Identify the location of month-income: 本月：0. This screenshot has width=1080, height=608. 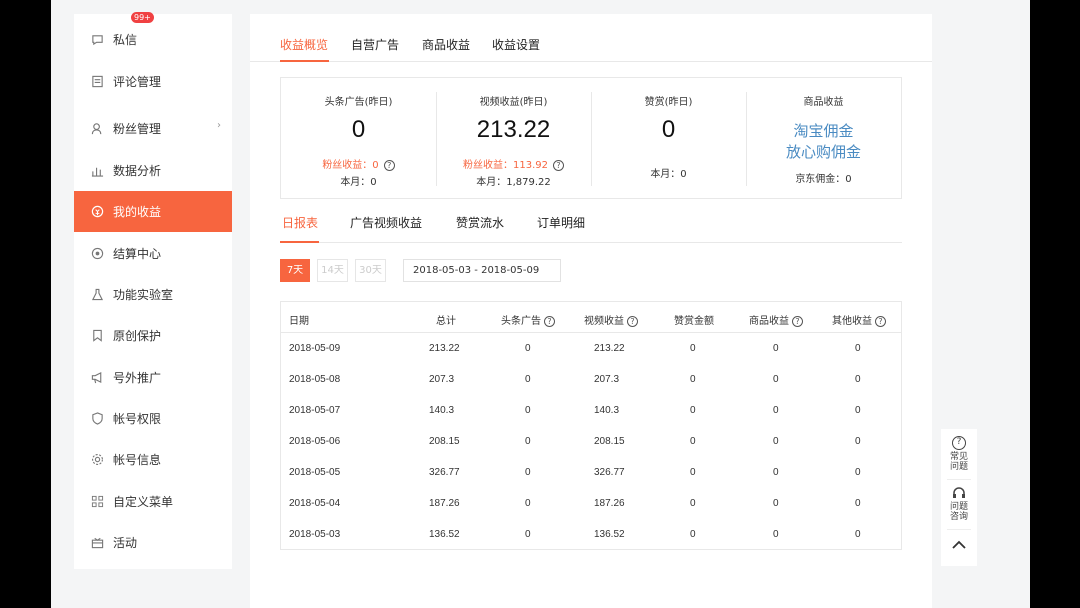
(668, 174).